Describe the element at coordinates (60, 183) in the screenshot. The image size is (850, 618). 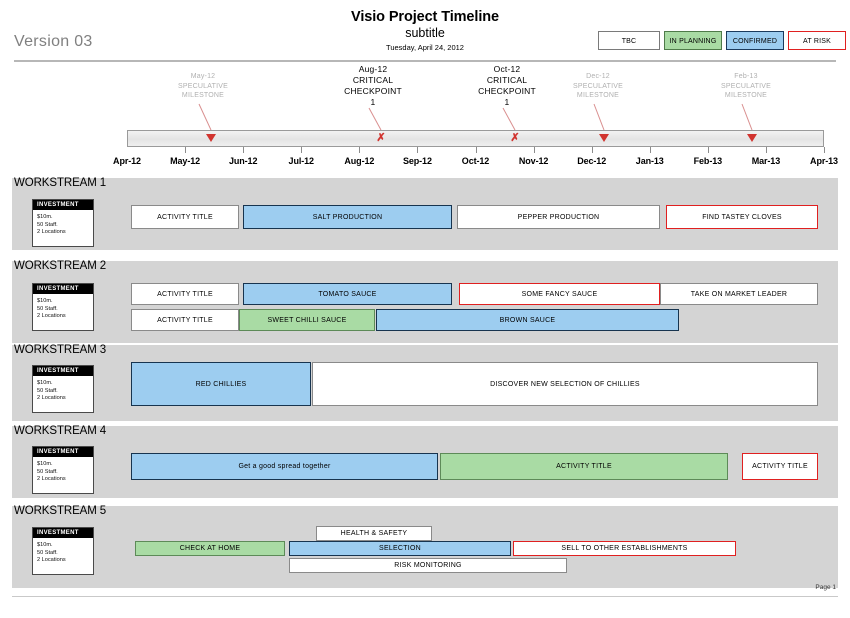
I see `workstream-title: WORKSTREAM 1` at that location.